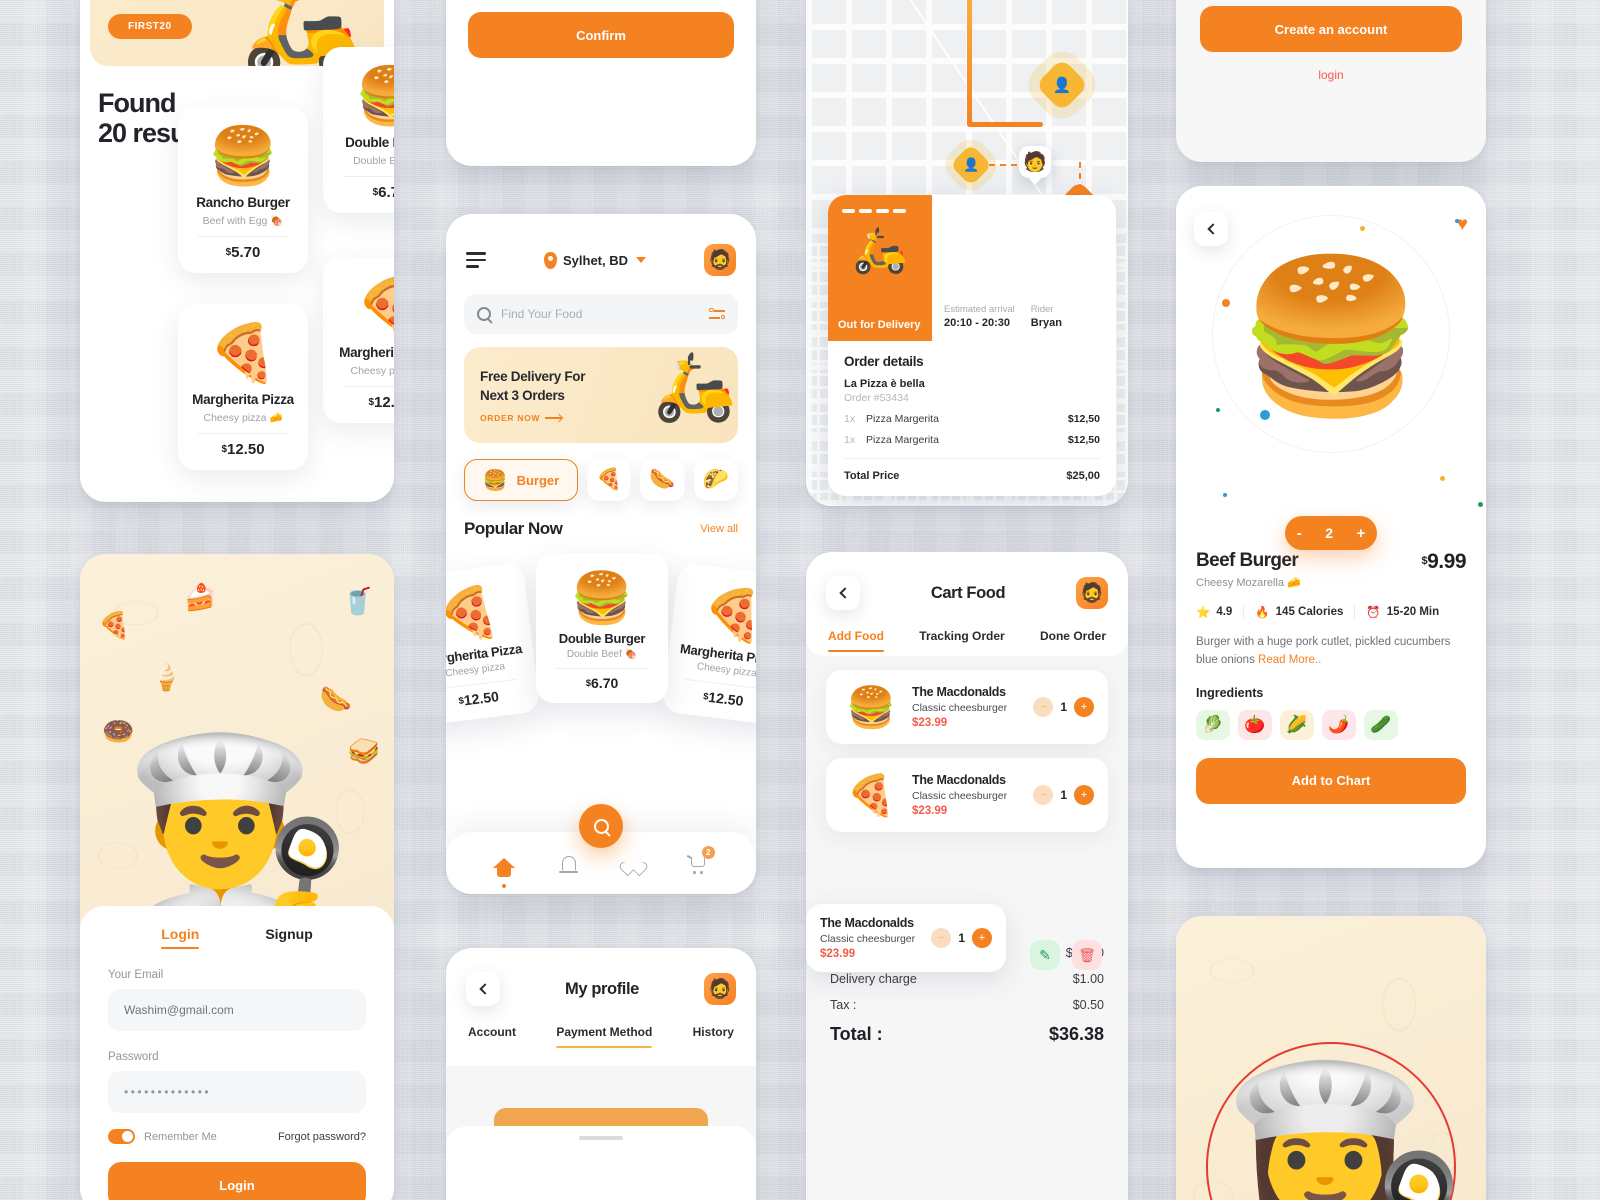 The width and height of the screenshot is (1600, 1200). Describe the element at coordinates (1339, 724) in the screenshot. I see `ingredient-chili-icon: 🌶️` at that location.